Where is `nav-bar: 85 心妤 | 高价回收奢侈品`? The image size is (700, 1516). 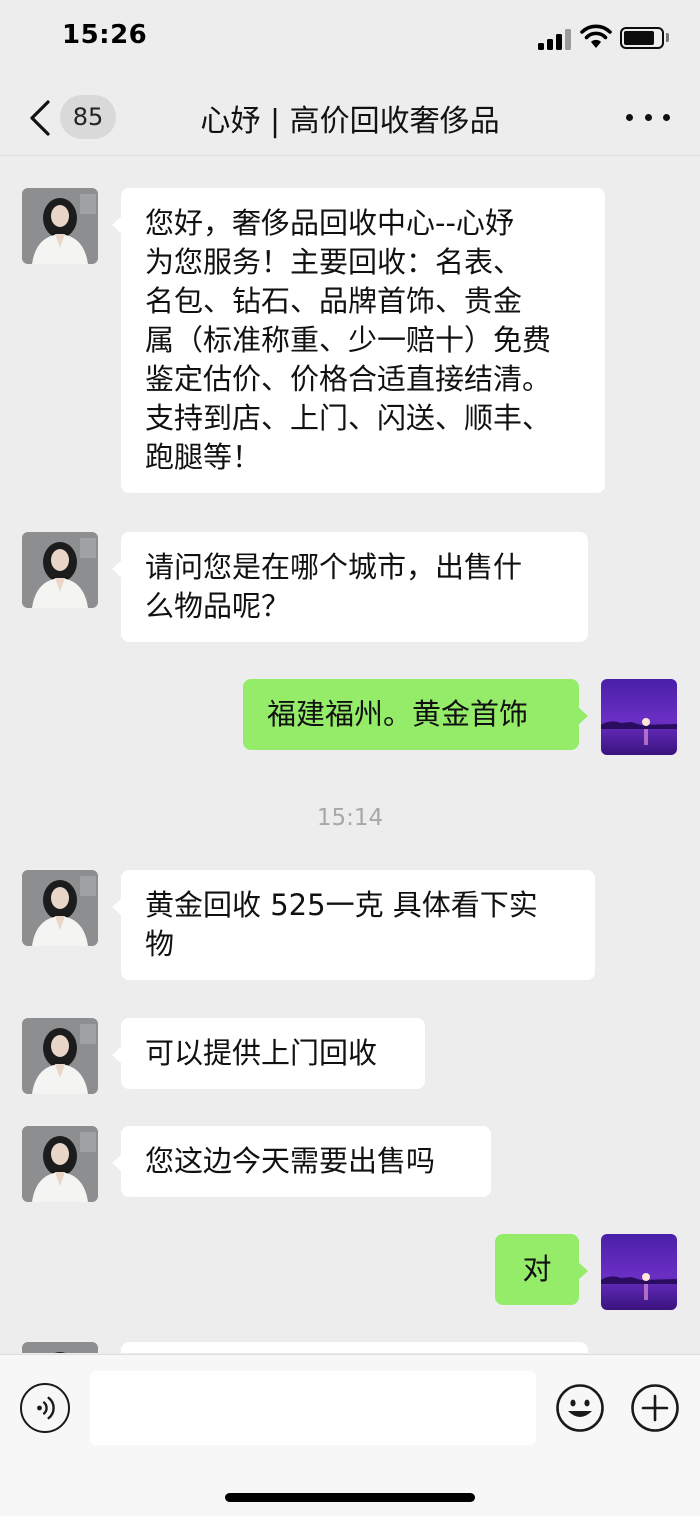
nav-bar: 85 心妤 | 高价回收奢侈品 is located at coordinates (350, 118).